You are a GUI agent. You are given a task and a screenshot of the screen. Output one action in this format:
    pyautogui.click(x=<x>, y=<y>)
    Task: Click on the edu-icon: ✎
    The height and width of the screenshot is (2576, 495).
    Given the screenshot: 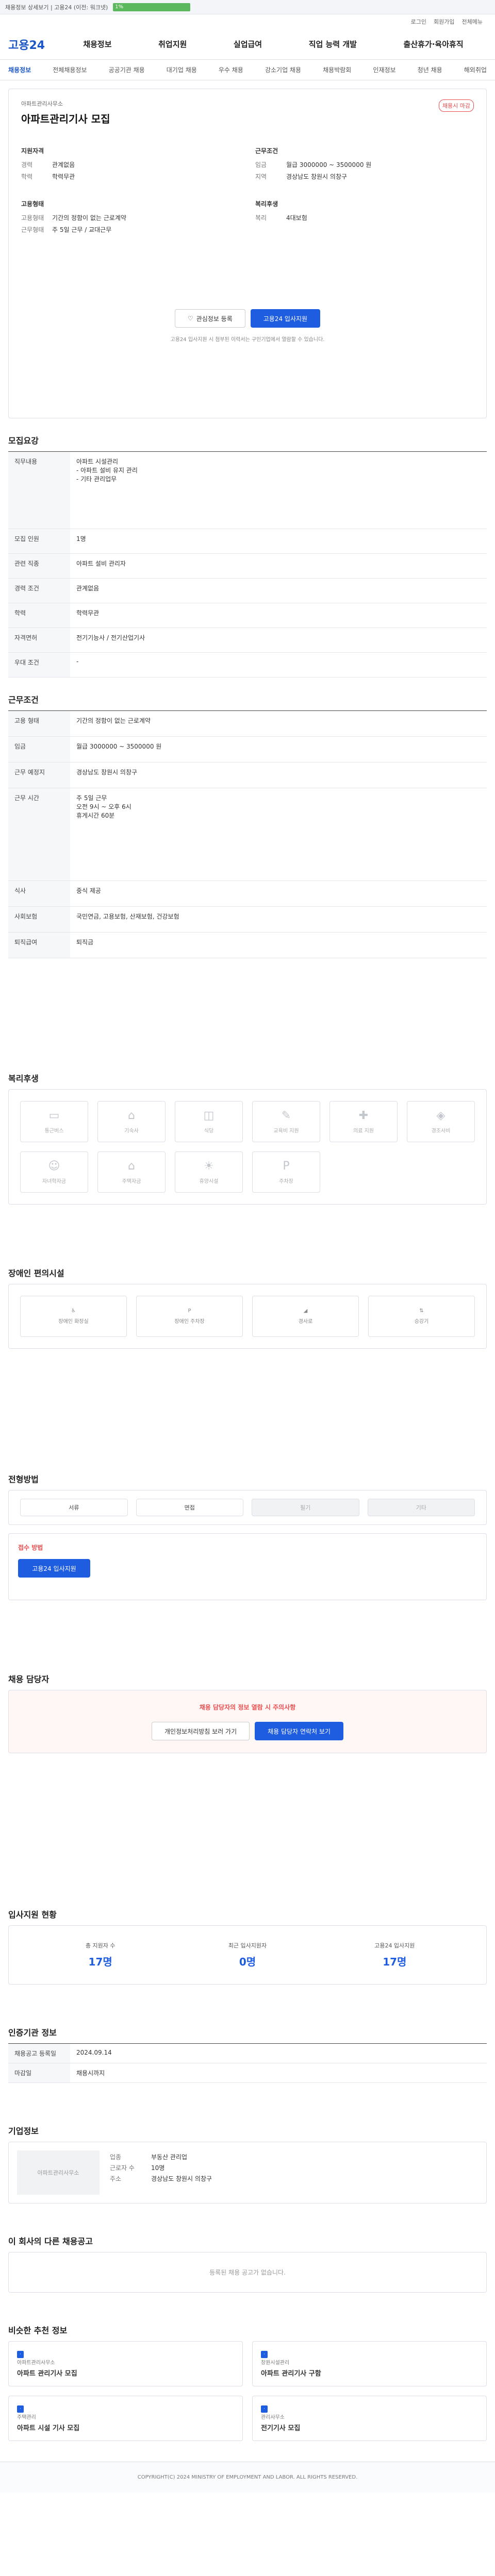 What is the action you would take?
    pyautogui.click(x=286, y=1115)
    